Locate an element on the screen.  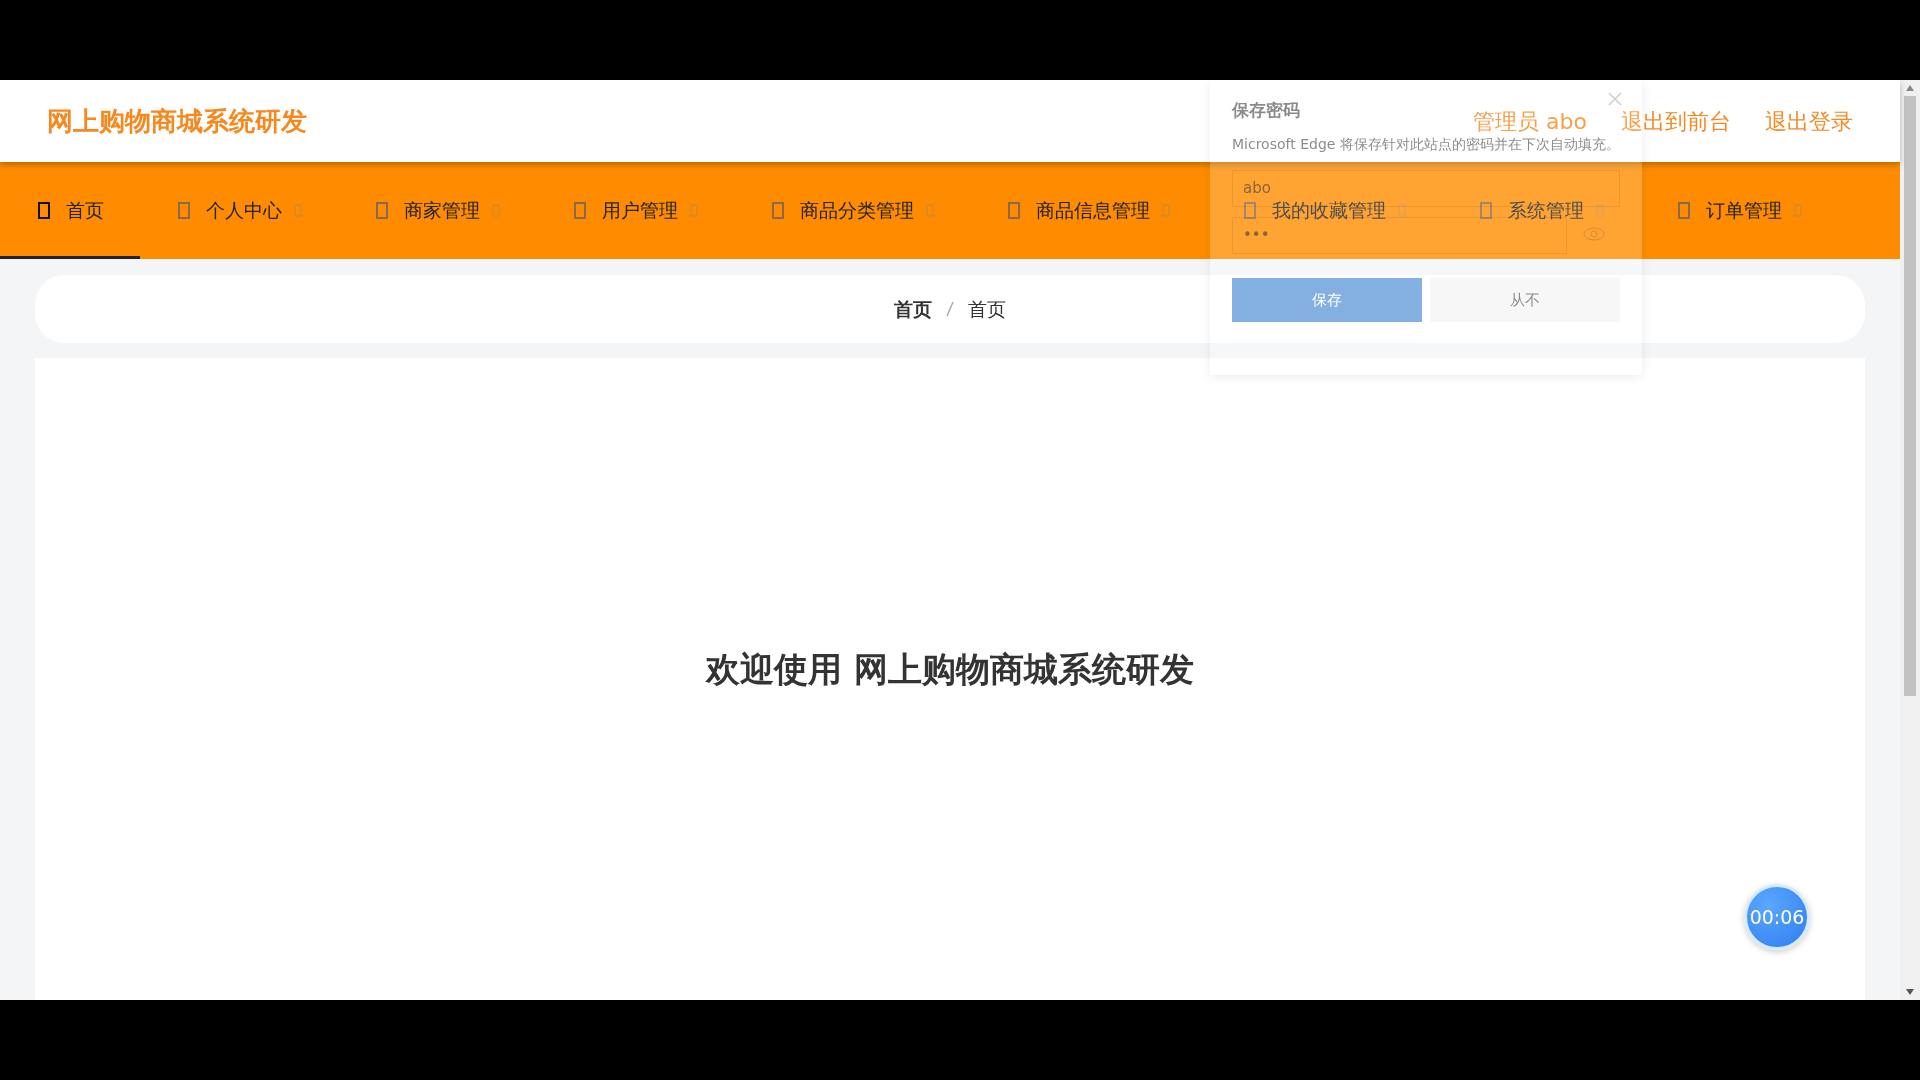
save-button: 保存 is located at coordinates (1327, 299).